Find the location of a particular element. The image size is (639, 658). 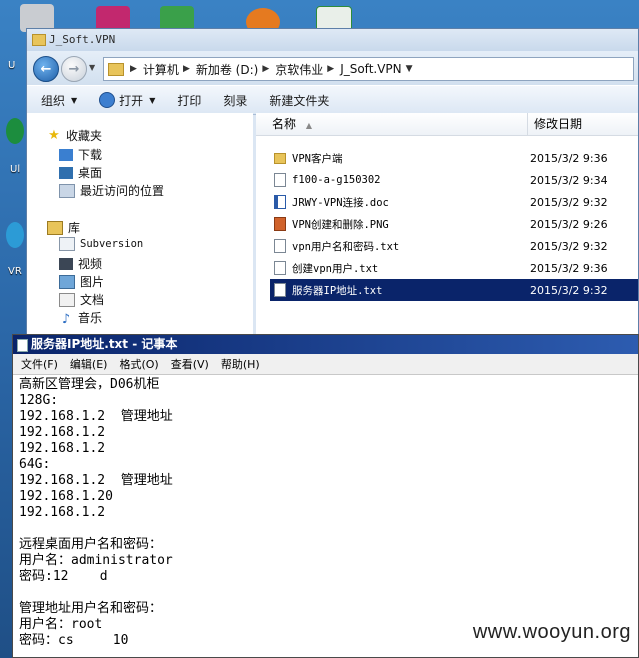

nav-label: 最近访问的位置 is located at coordinates (122, 191).